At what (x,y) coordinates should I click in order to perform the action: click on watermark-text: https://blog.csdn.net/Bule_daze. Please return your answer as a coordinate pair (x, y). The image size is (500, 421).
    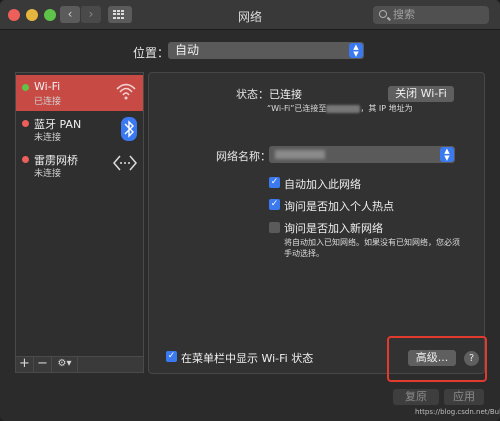
    Looking at the image, I should click on (457, 412).